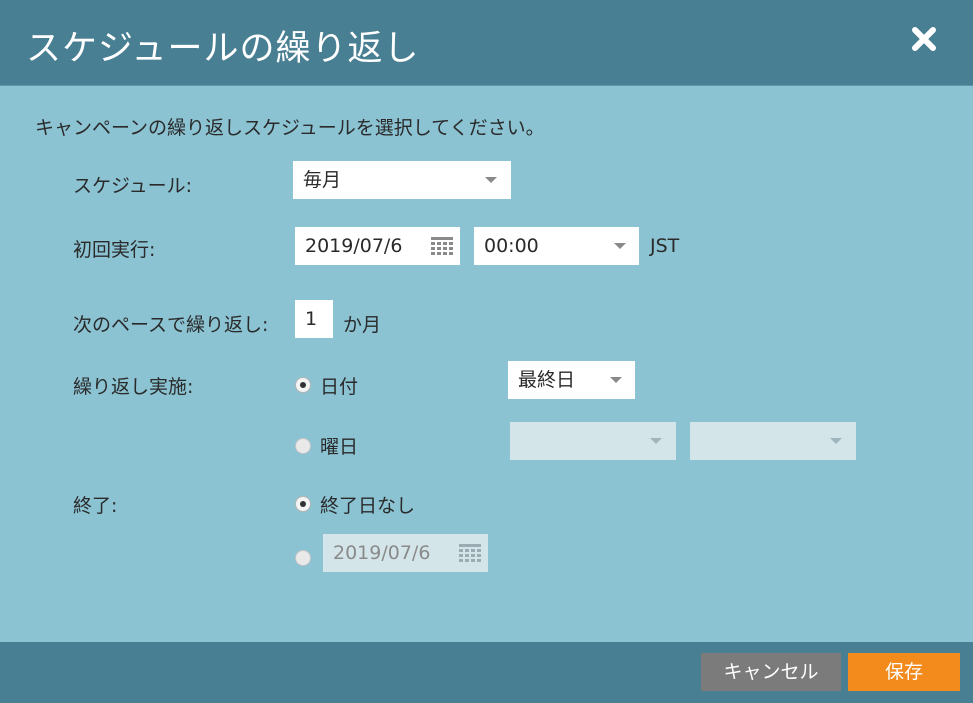 The image size is (973, 703). Describe the element at coordinates (773, 441) in the screenshot. I see `weekday-day-select` at that location.